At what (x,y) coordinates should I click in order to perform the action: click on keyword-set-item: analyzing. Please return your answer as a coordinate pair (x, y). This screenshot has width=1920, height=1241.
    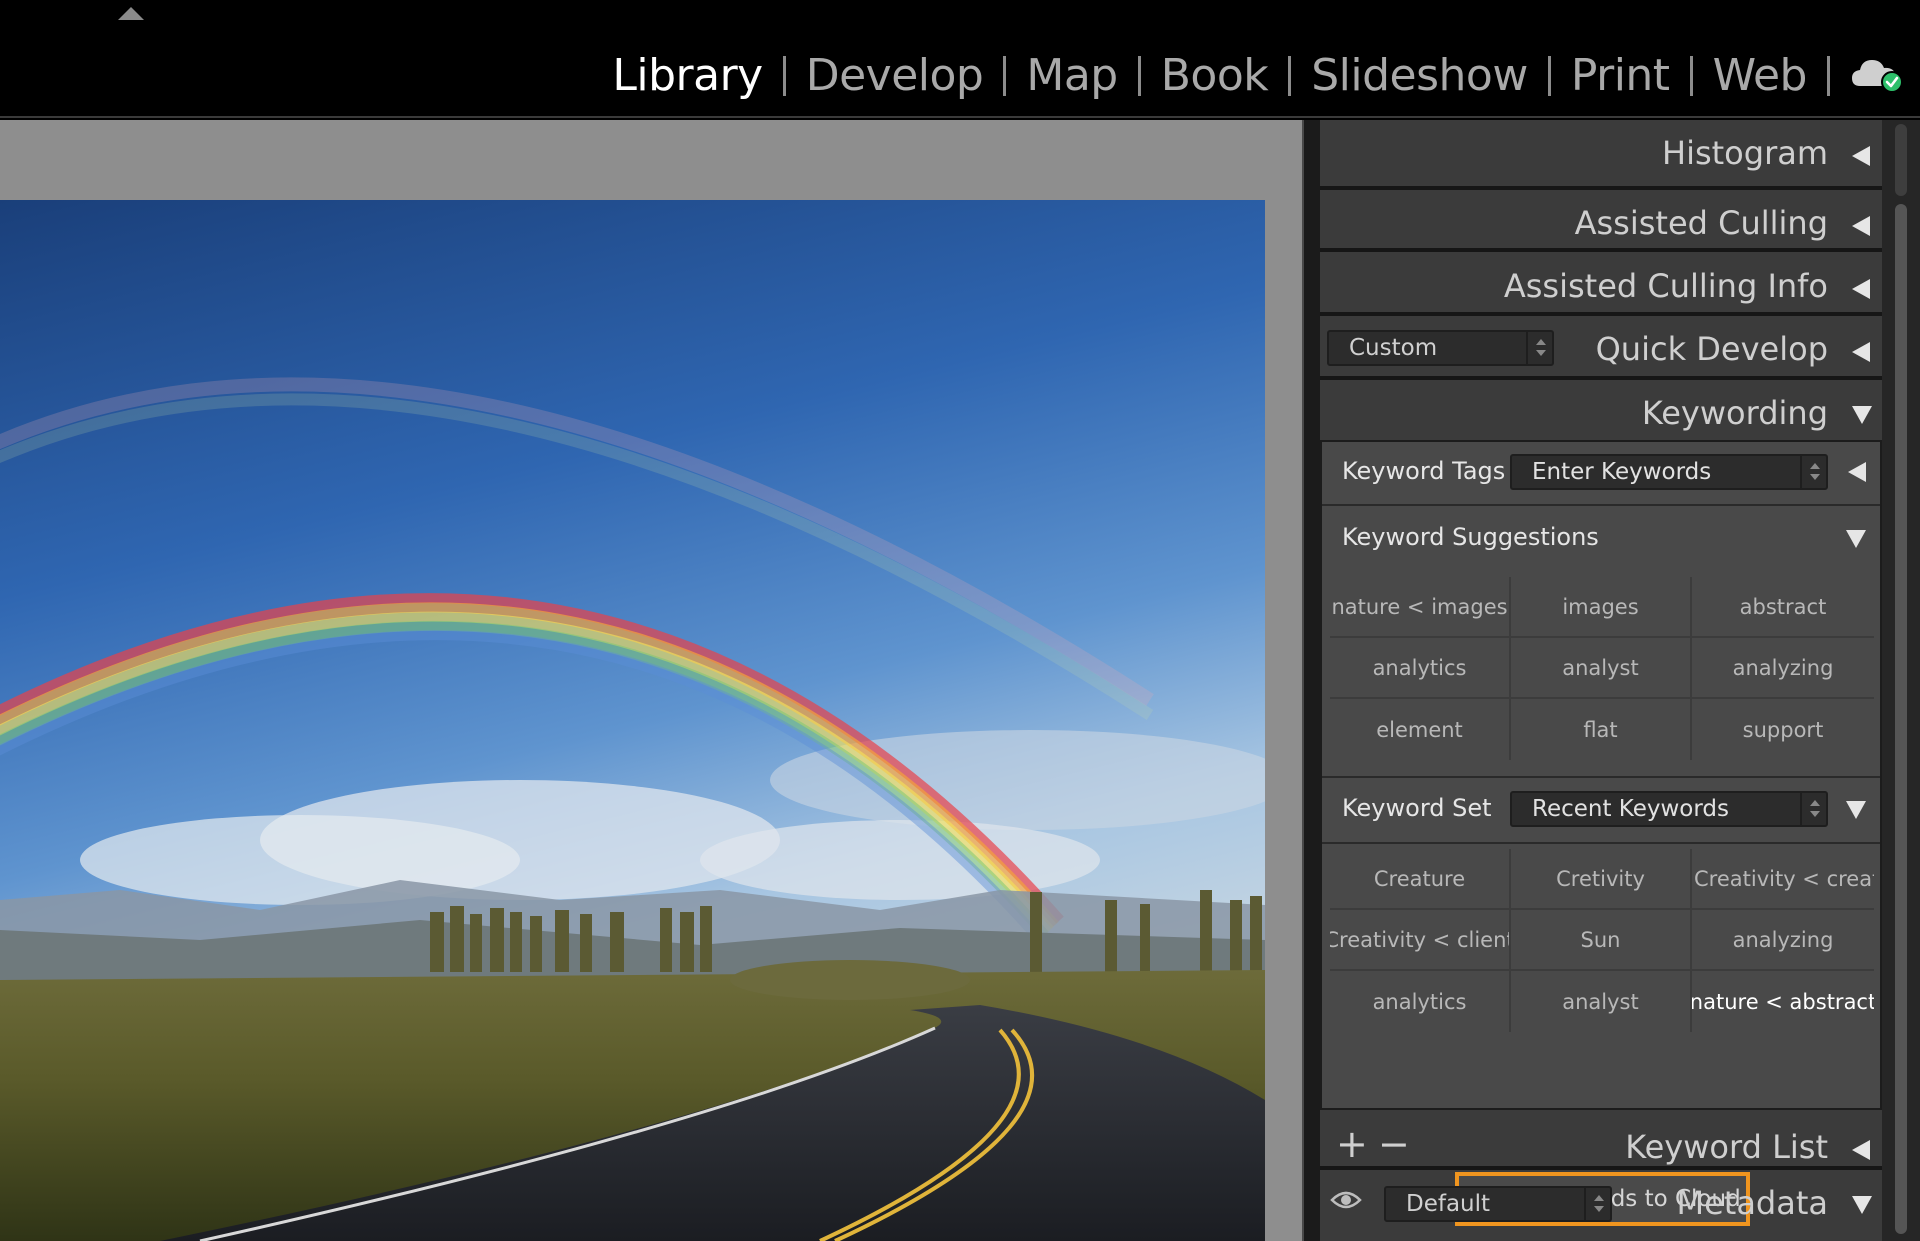
    Looking at the image, I should click on (1783, 940).